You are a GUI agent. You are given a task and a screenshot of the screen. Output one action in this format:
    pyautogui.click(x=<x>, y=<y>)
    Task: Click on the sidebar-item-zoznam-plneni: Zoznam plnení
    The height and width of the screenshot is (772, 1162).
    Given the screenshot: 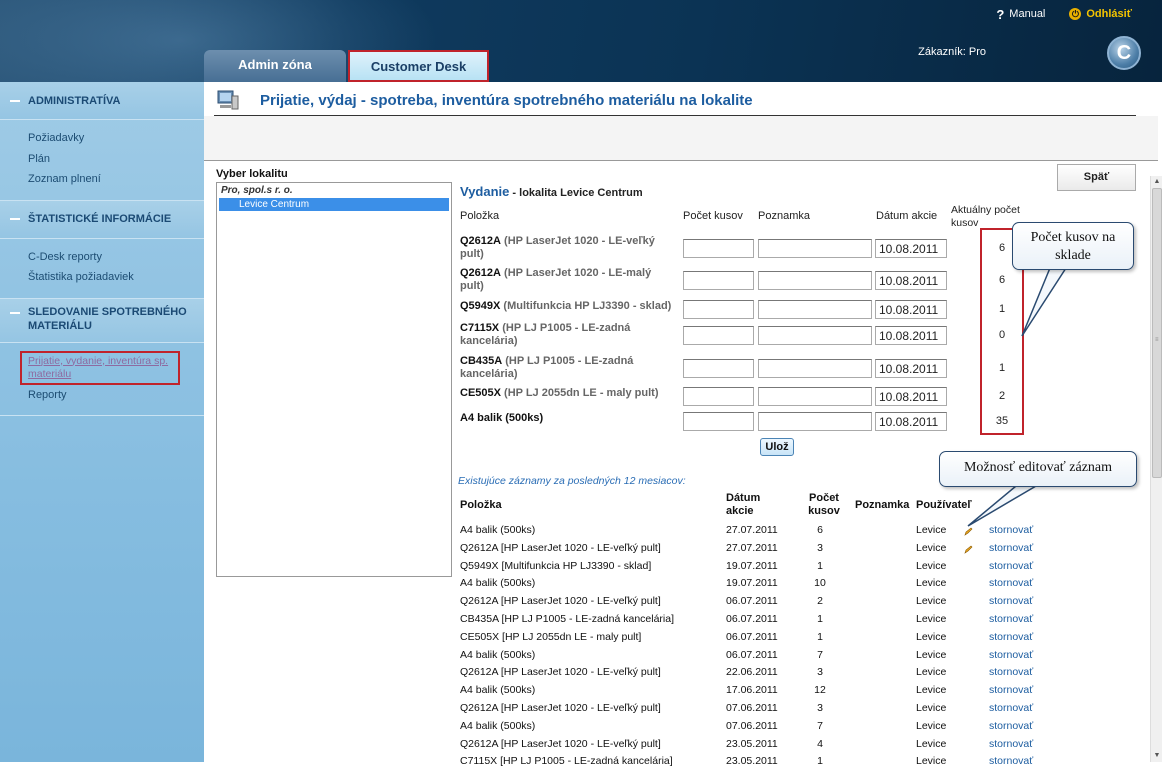 What is the action you would take?
    pyautogui.click(x=116, y=179)
    